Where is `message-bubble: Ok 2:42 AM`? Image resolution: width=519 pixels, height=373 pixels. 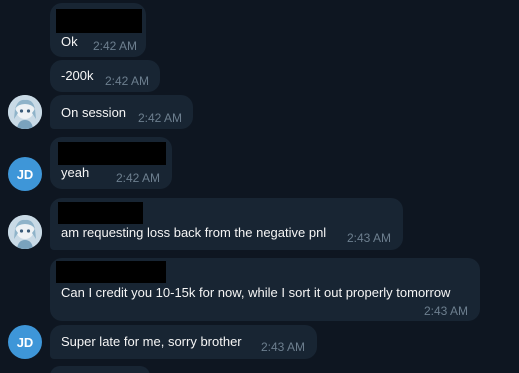
message-bubble: Ok 2:42 AM is located at coordinates (98, 30).